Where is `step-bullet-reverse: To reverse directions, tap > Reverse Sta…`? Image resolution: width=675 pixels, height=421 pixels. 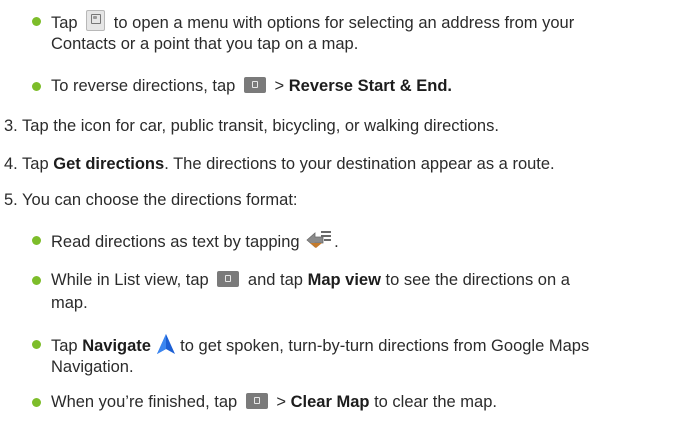
step-bullet-reverse: To reverse directions, tap > Reverse Sta… is located at coordinates (251, 86).